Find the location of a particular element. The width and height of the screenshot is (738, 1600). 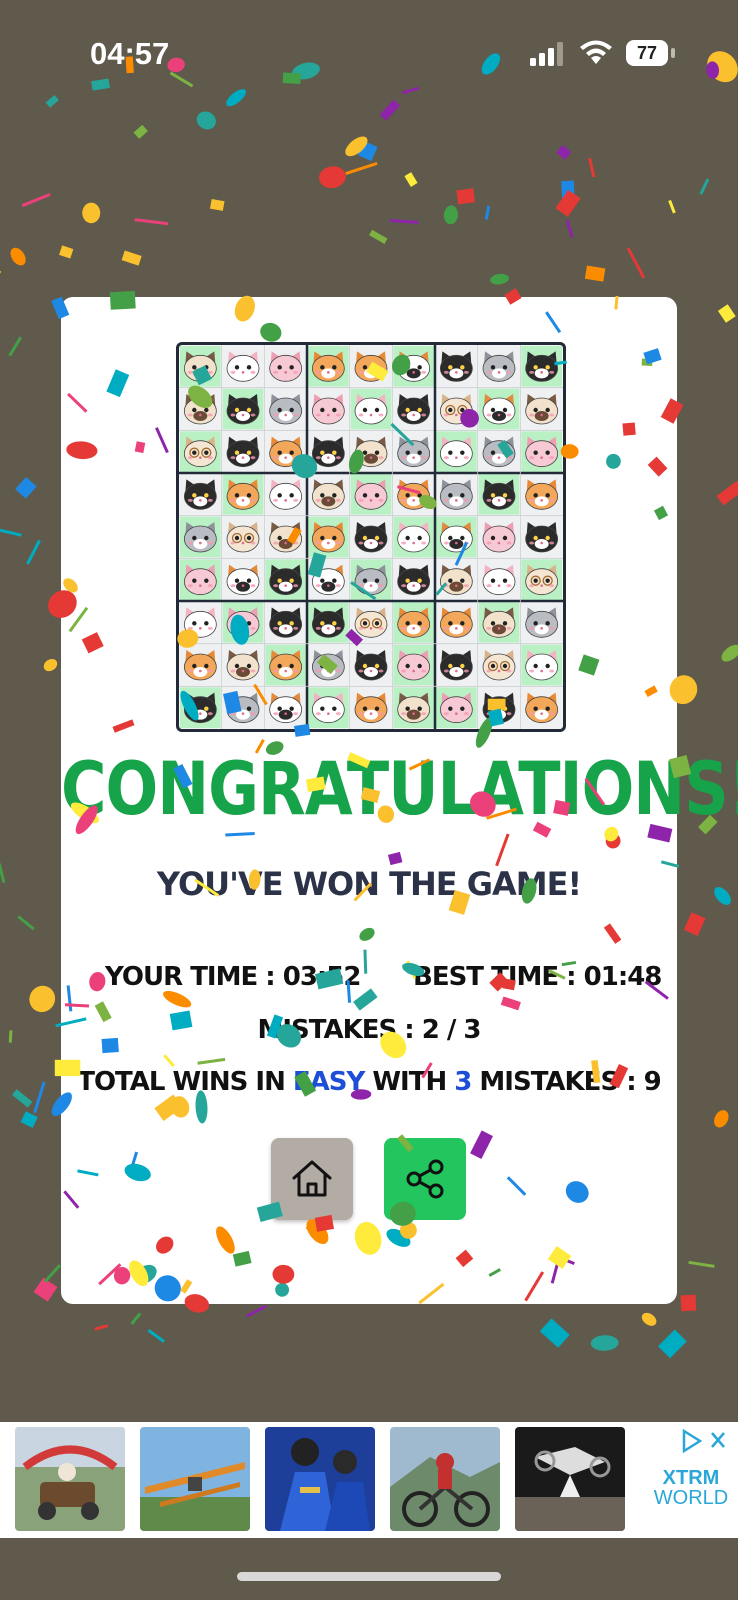

ad-banner: XTRM WORLD is located at coordinates (369, 1480).